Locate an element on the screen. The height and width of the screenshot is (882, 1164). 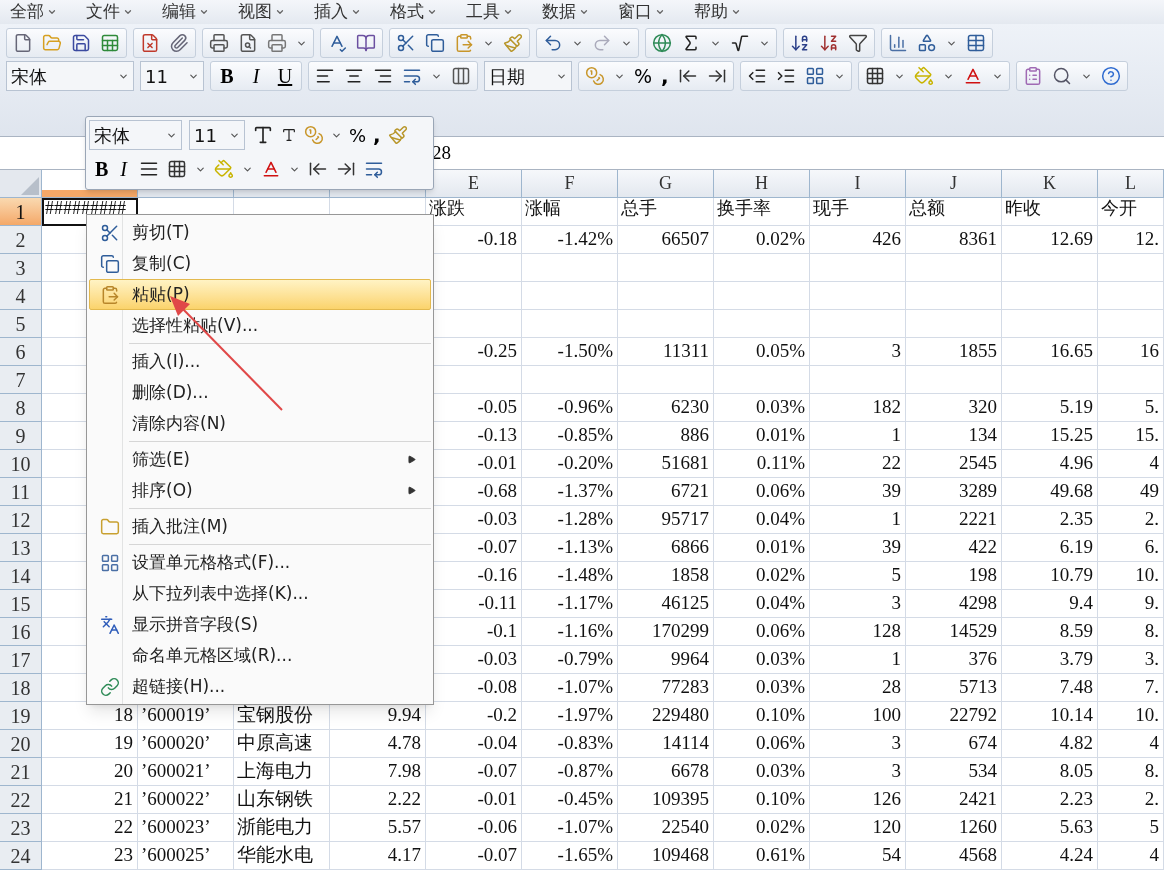
table-icon is located at coordinates (976, 43).